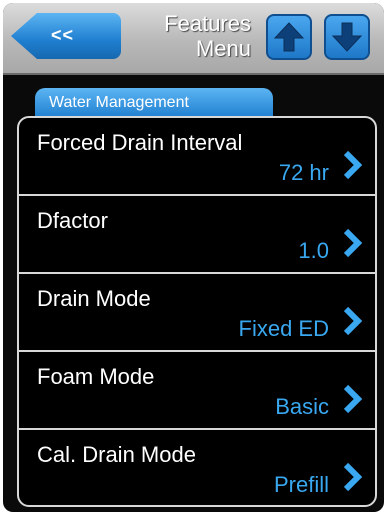  What do you see at coordinates (313, 250) in the screenshot?
I see `list-item-value: 1.0` at bounding box center [313, 250].